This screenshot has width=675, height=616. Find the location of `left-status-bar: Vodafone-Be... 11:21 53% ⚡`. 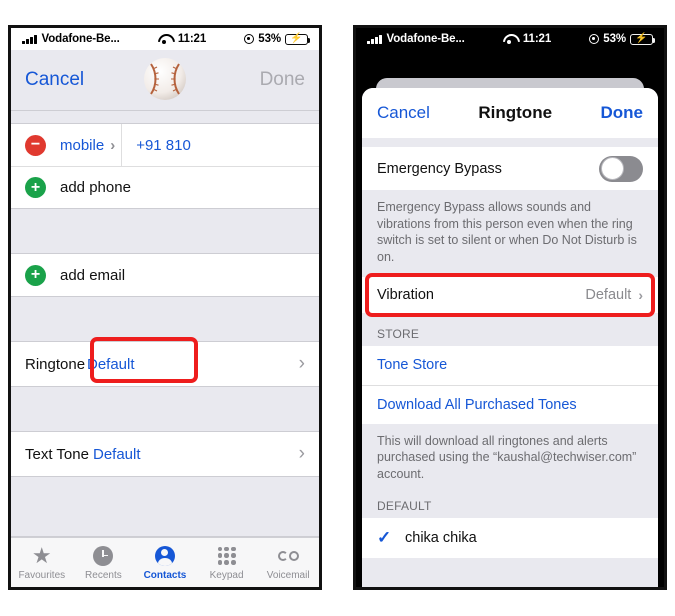

left-status-bar: Vodafone-Be... 11:21 53% ⚡ is located at coordinates (165, 39).